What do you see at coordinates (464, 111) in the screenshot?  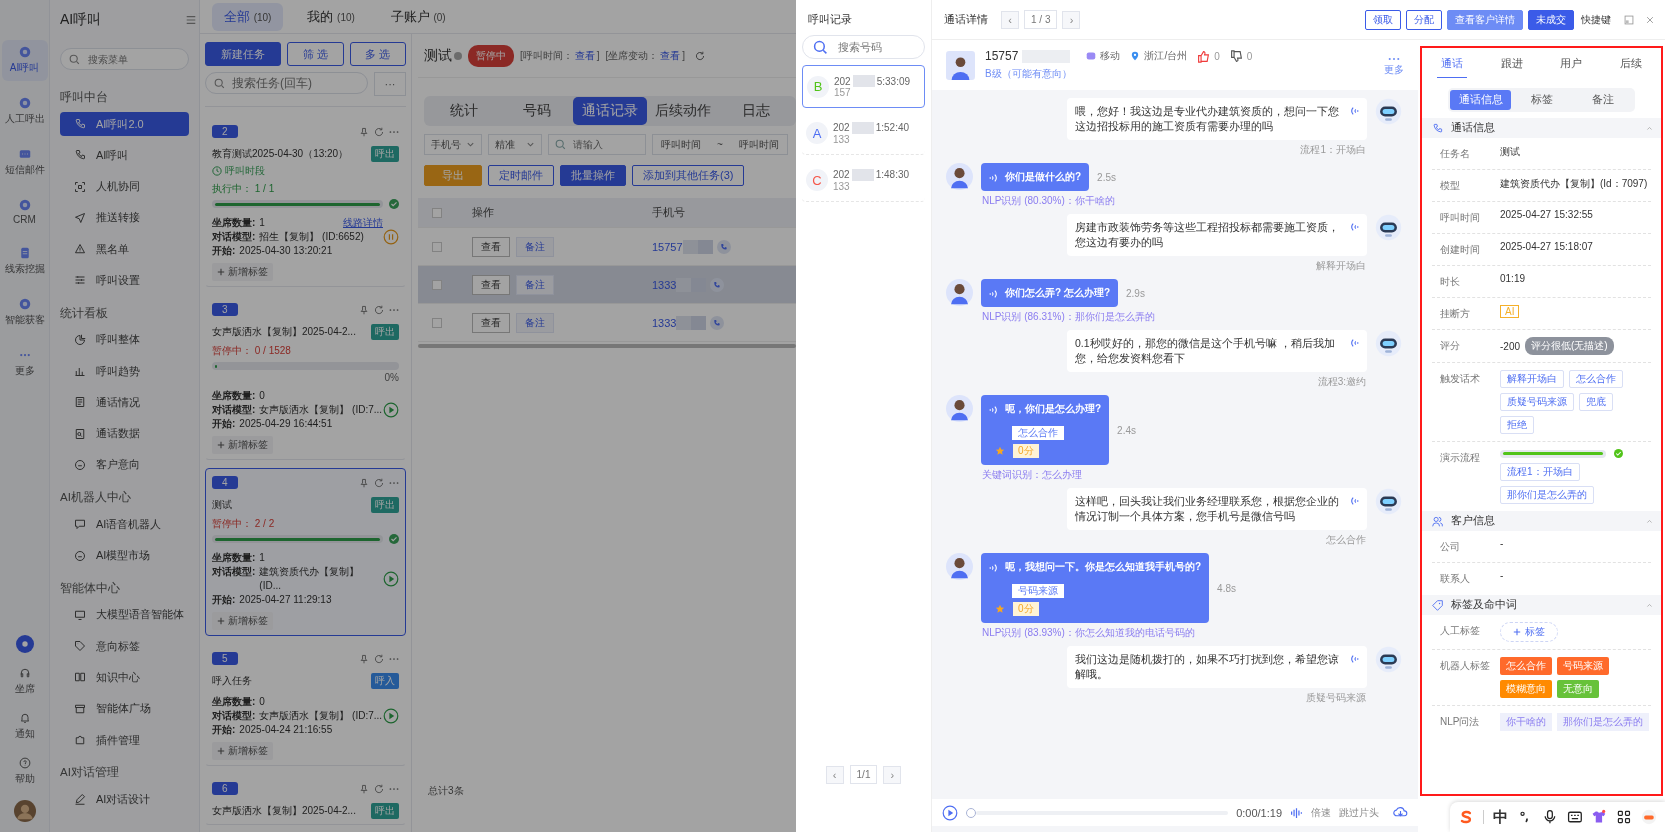 I see `view-tab: 统计` at bounding box center [464, 111].